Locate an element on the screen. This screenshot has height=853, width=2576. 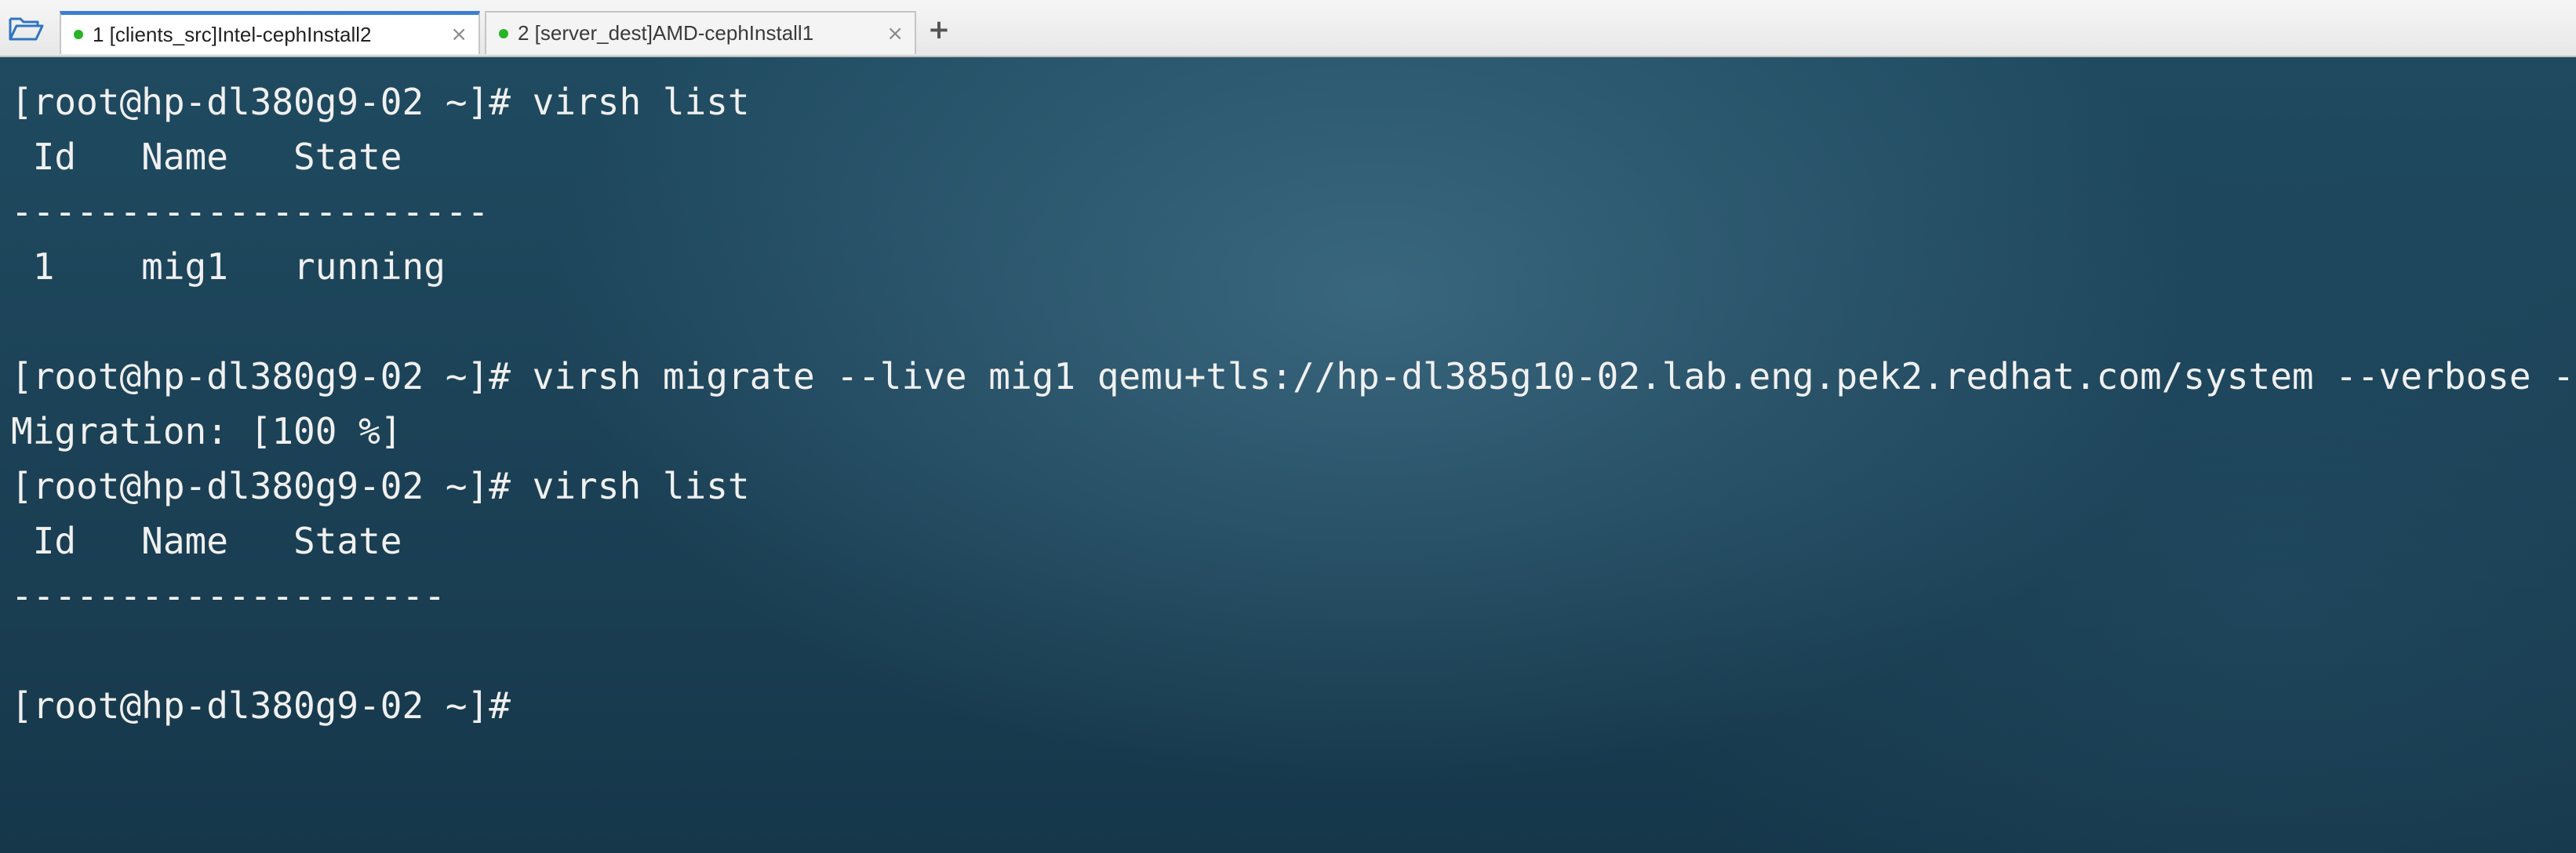
tab-clients-src: 1 [clients_src]Intel-cephInstall2 × is located at coordinates (270, 32).